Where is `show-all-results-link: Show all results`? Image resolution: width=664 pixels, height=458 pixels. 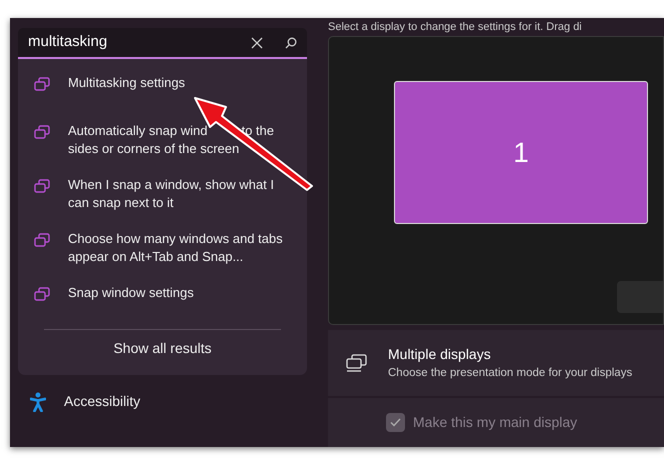
show-all-results-link: Show all results is located at coordinates (162, 348).